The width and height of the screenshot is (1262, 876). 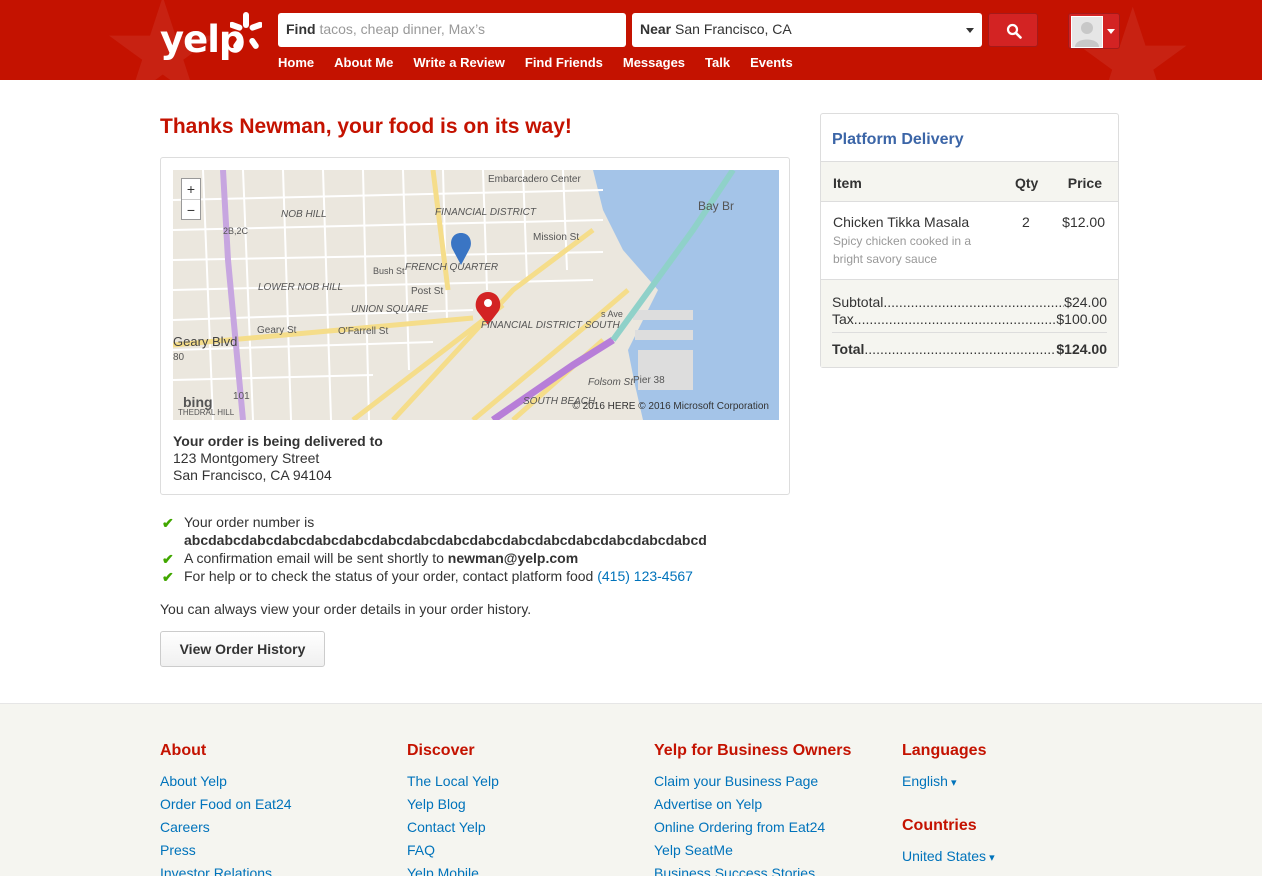 I want to click on avatar, so click(x=1087, y=32).